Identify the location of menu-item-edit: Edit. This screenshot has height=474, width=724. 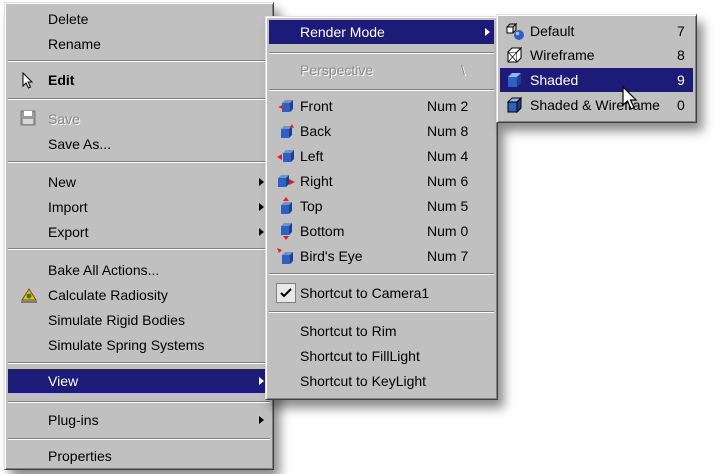
(139, 80).